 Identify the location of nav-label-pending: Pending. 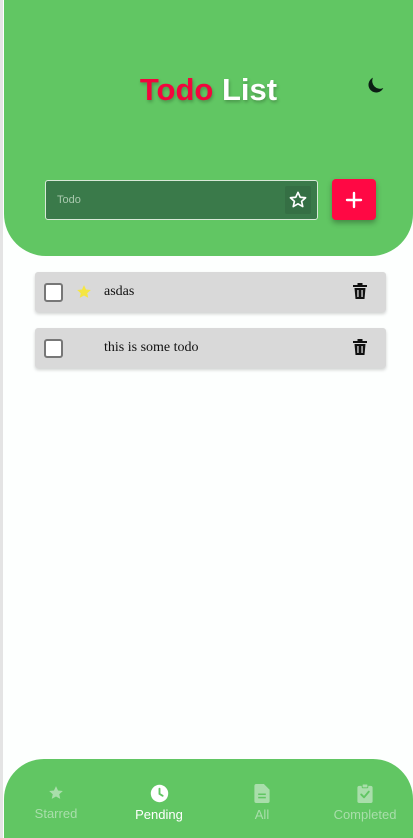
(159, 814).